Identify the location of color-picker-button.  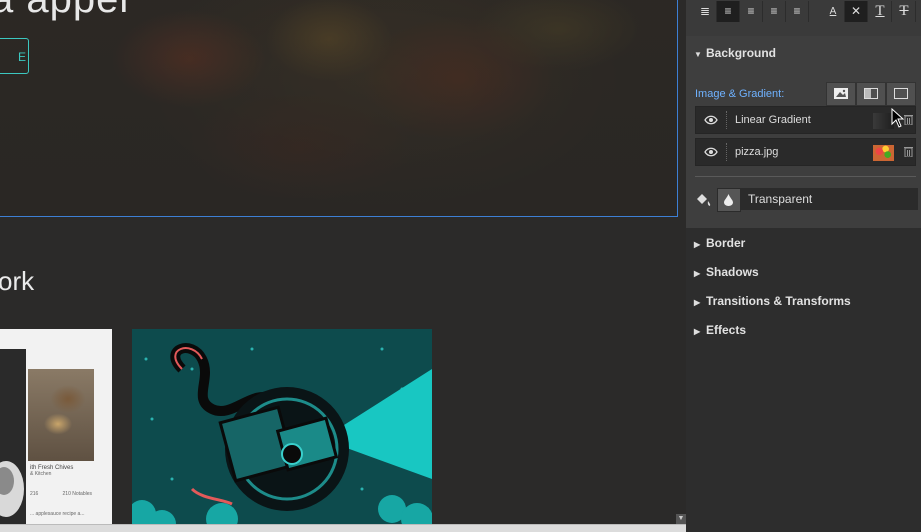
(729, 200).